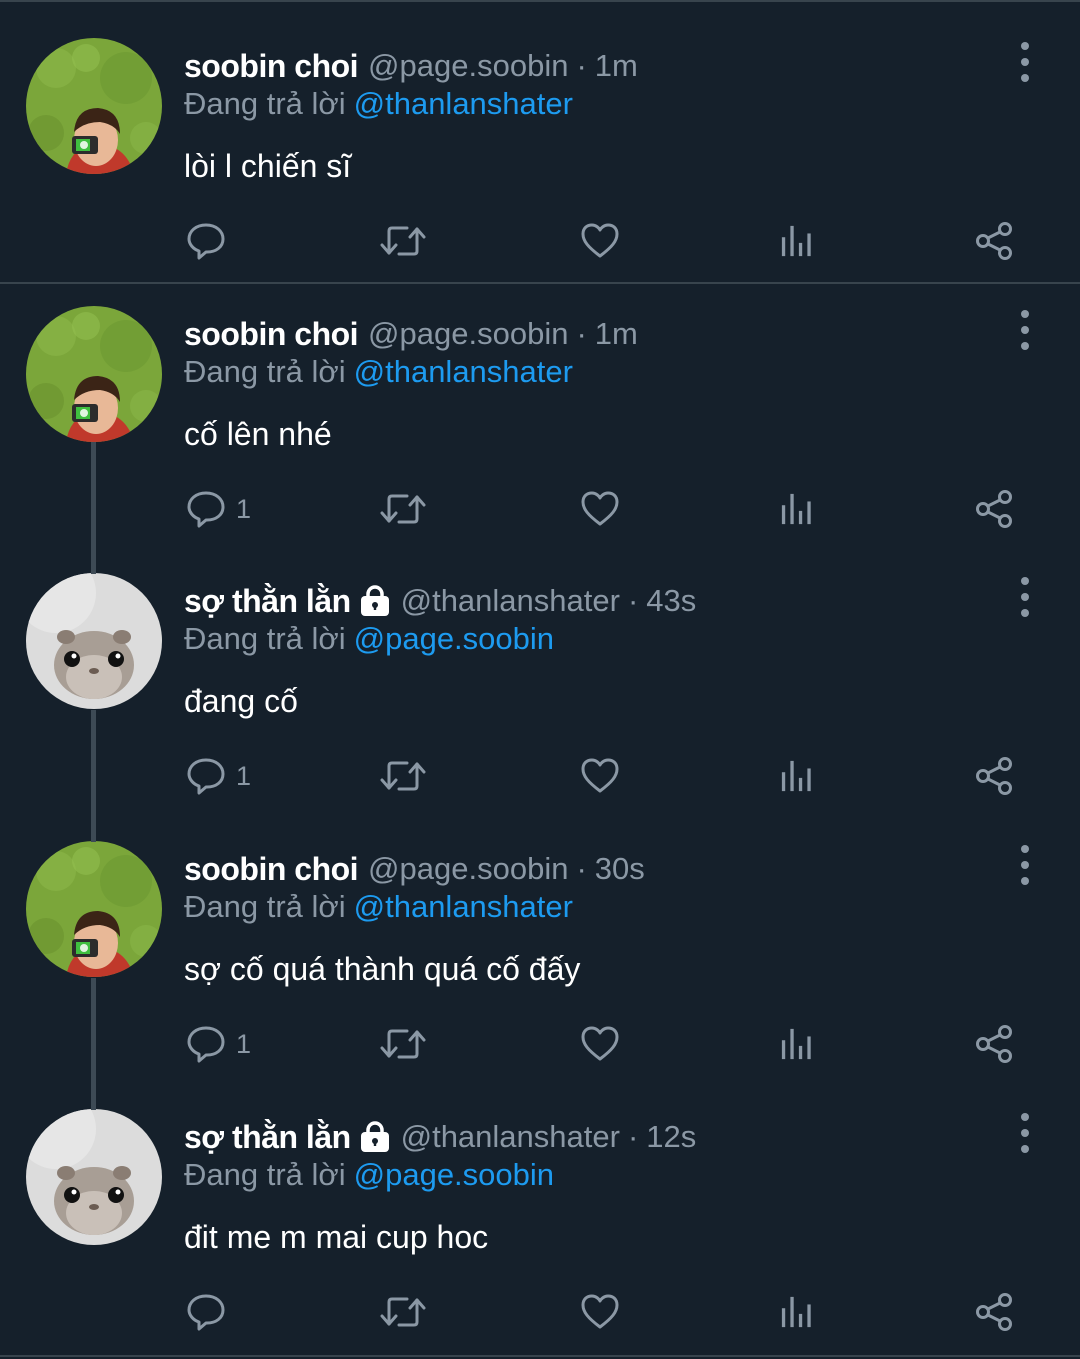 The image size is (1080, 1359). I want to click on timestamp: 12s, so click(671, 1137).